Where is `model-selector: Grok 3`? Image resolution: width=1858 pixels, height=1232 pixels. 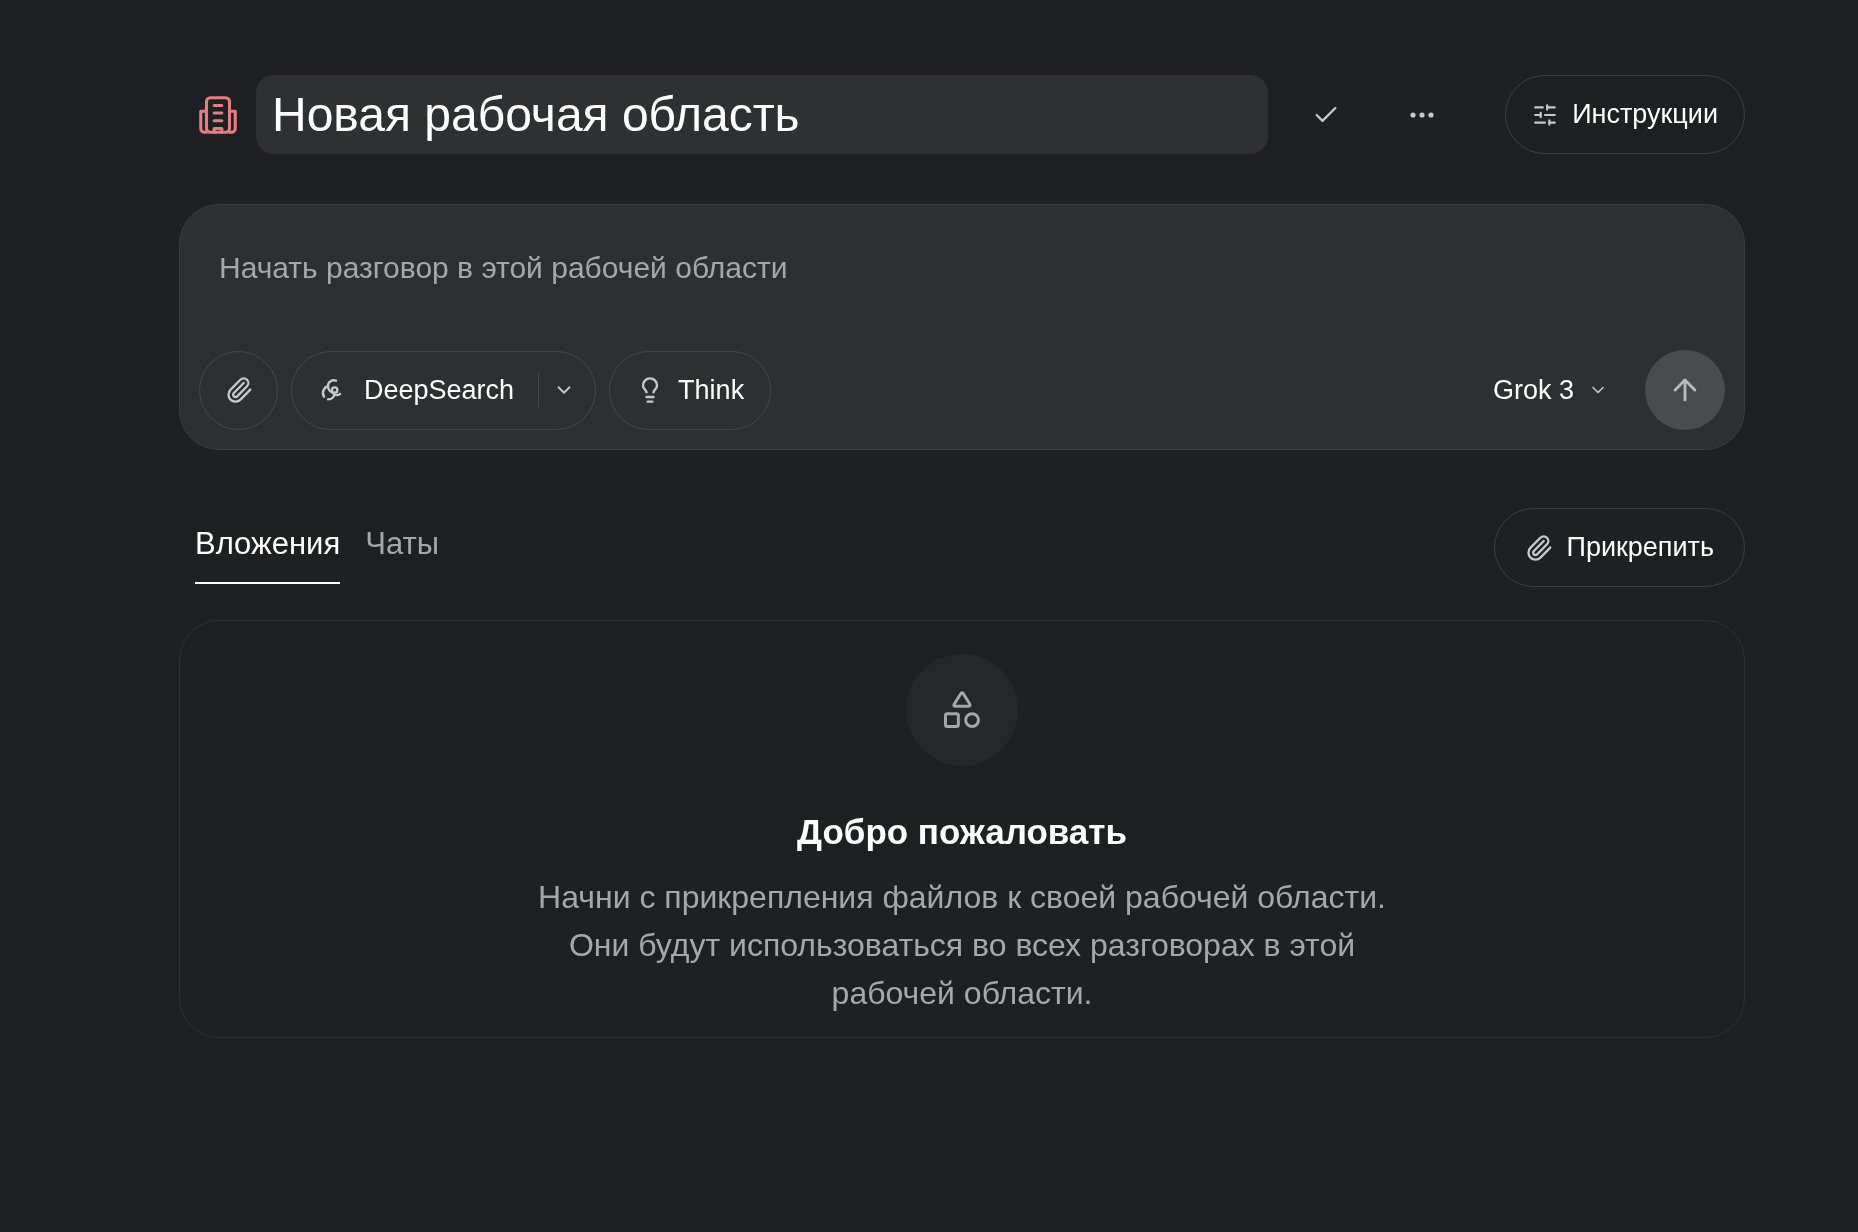
model-selector: Grok 3 is located at coordinates (1550, 390).